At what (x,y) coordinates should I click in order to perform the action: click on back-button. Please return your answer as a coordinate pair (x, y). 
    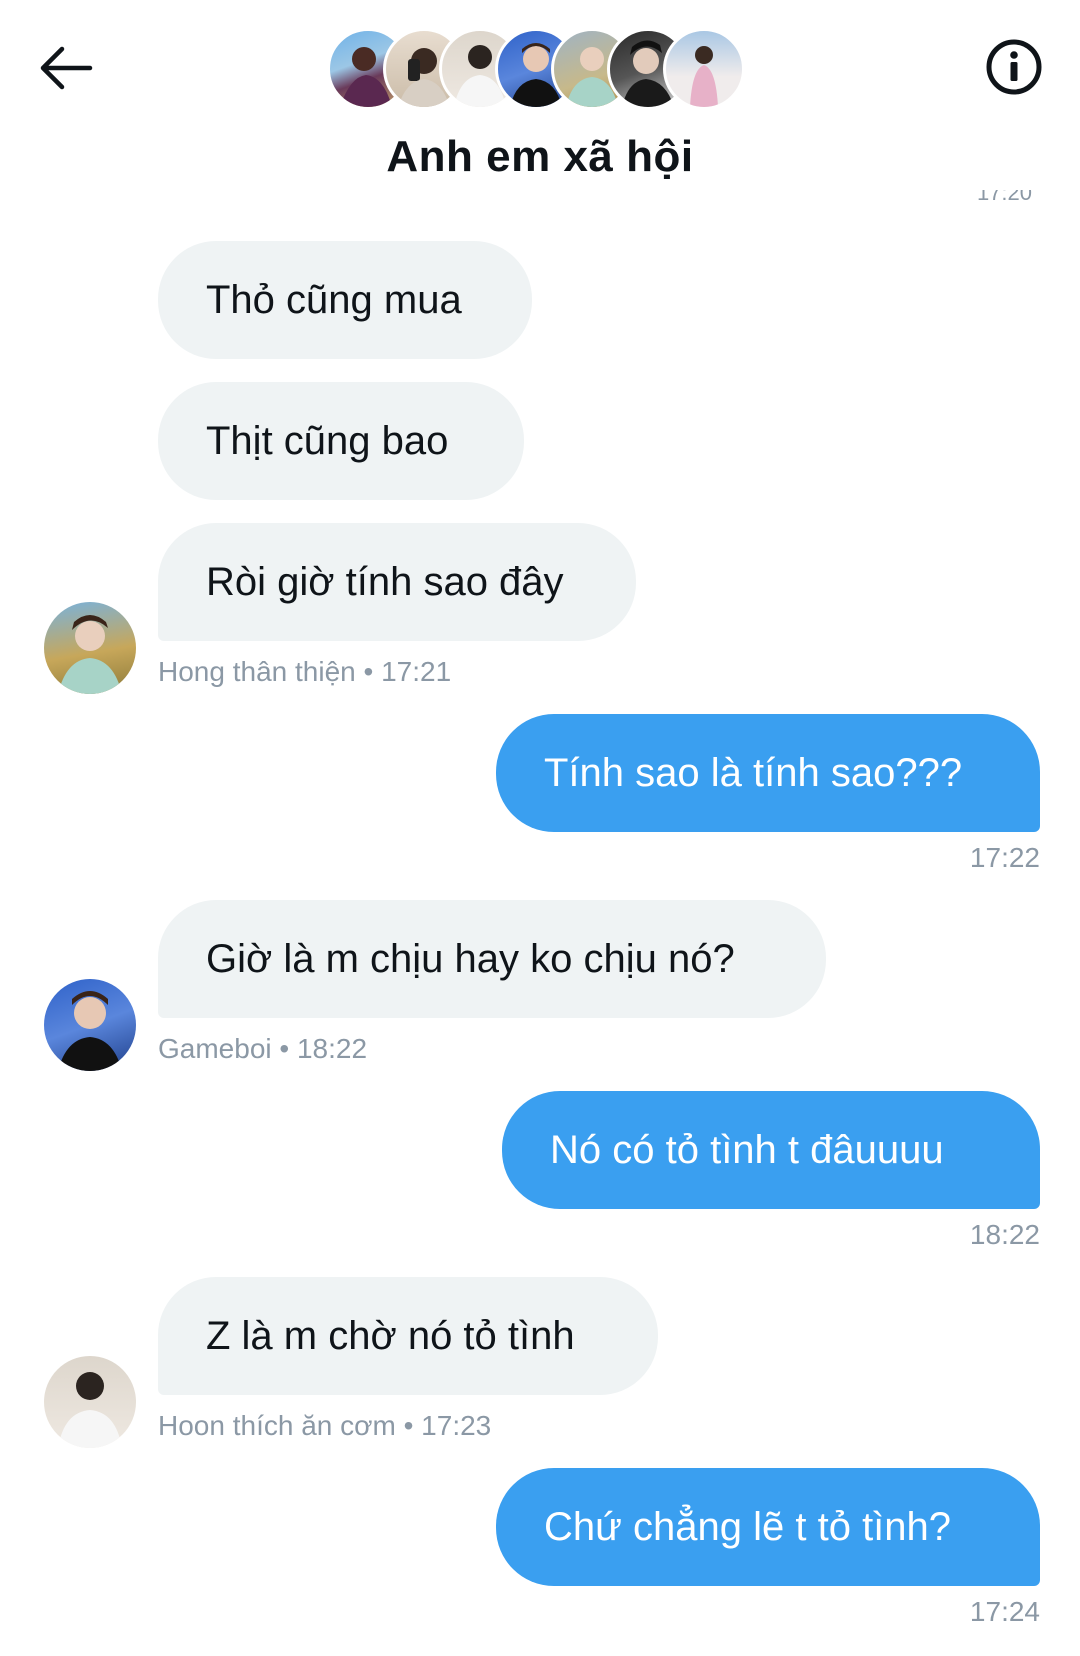
    Looking at the image, I should click on (66, 68).